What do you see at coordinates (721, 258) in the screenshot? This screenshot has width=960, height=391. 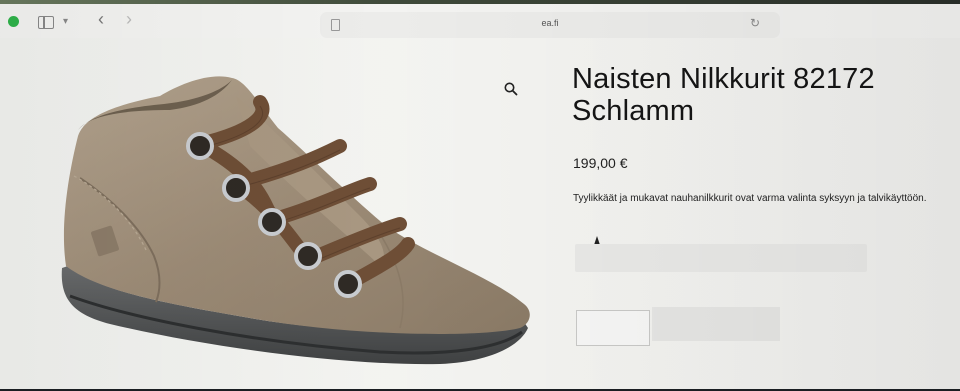 I see `size-select` at bounding box center [721, 258].